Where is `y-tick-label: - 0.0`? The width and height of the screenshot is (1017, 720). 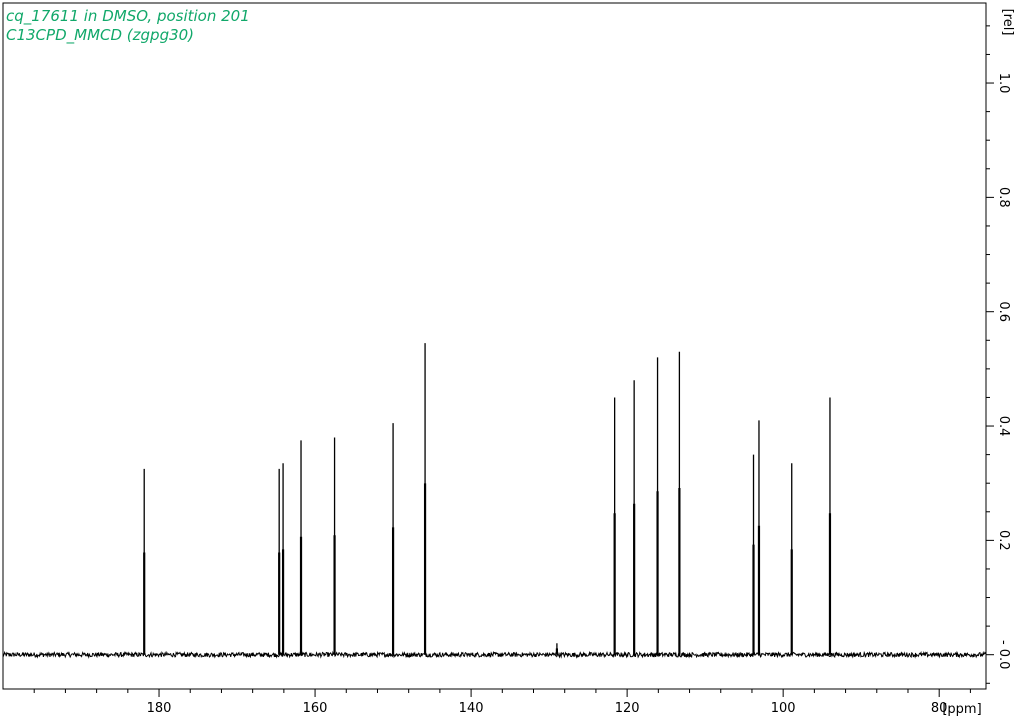 y-tick-label: - 0.0 is located at coordinates (1003, 655).